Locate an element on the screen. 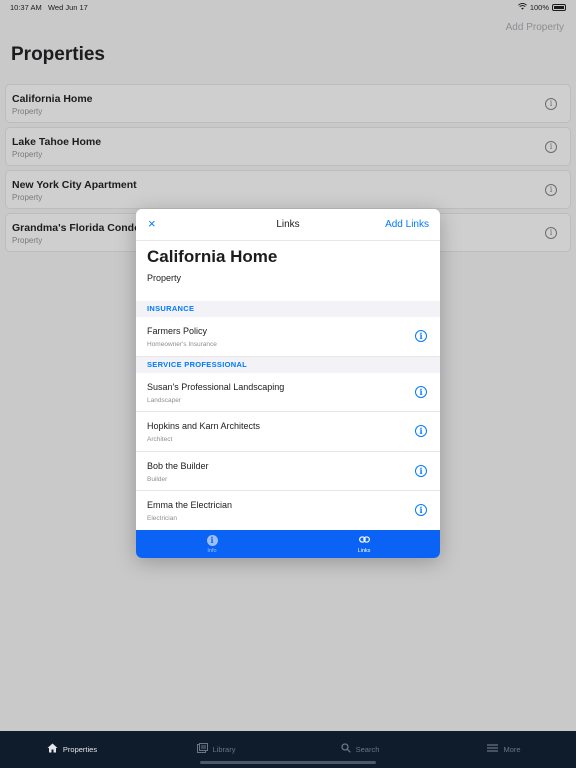 This screenshot has width=576, height=768. link-subtitle: Electrician is located at coordinates (162, 518).